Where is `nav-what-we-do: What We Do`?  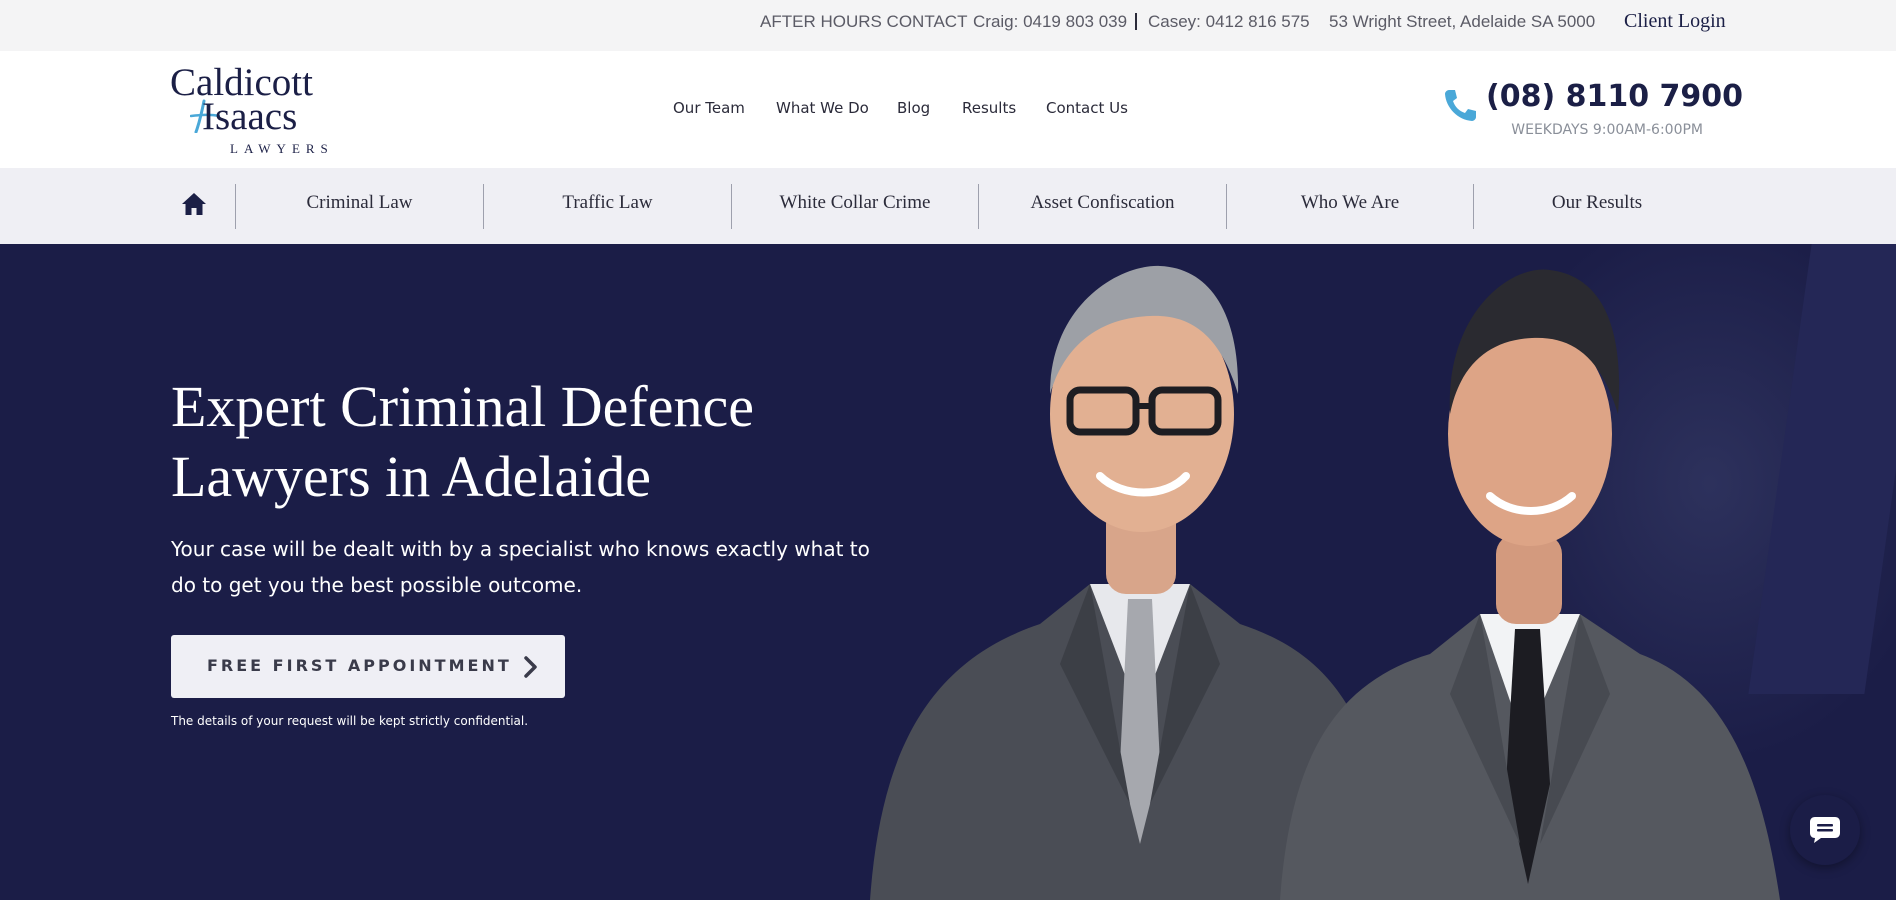 nav-what-we-do: What We Do is located at coordinates (822, 108).